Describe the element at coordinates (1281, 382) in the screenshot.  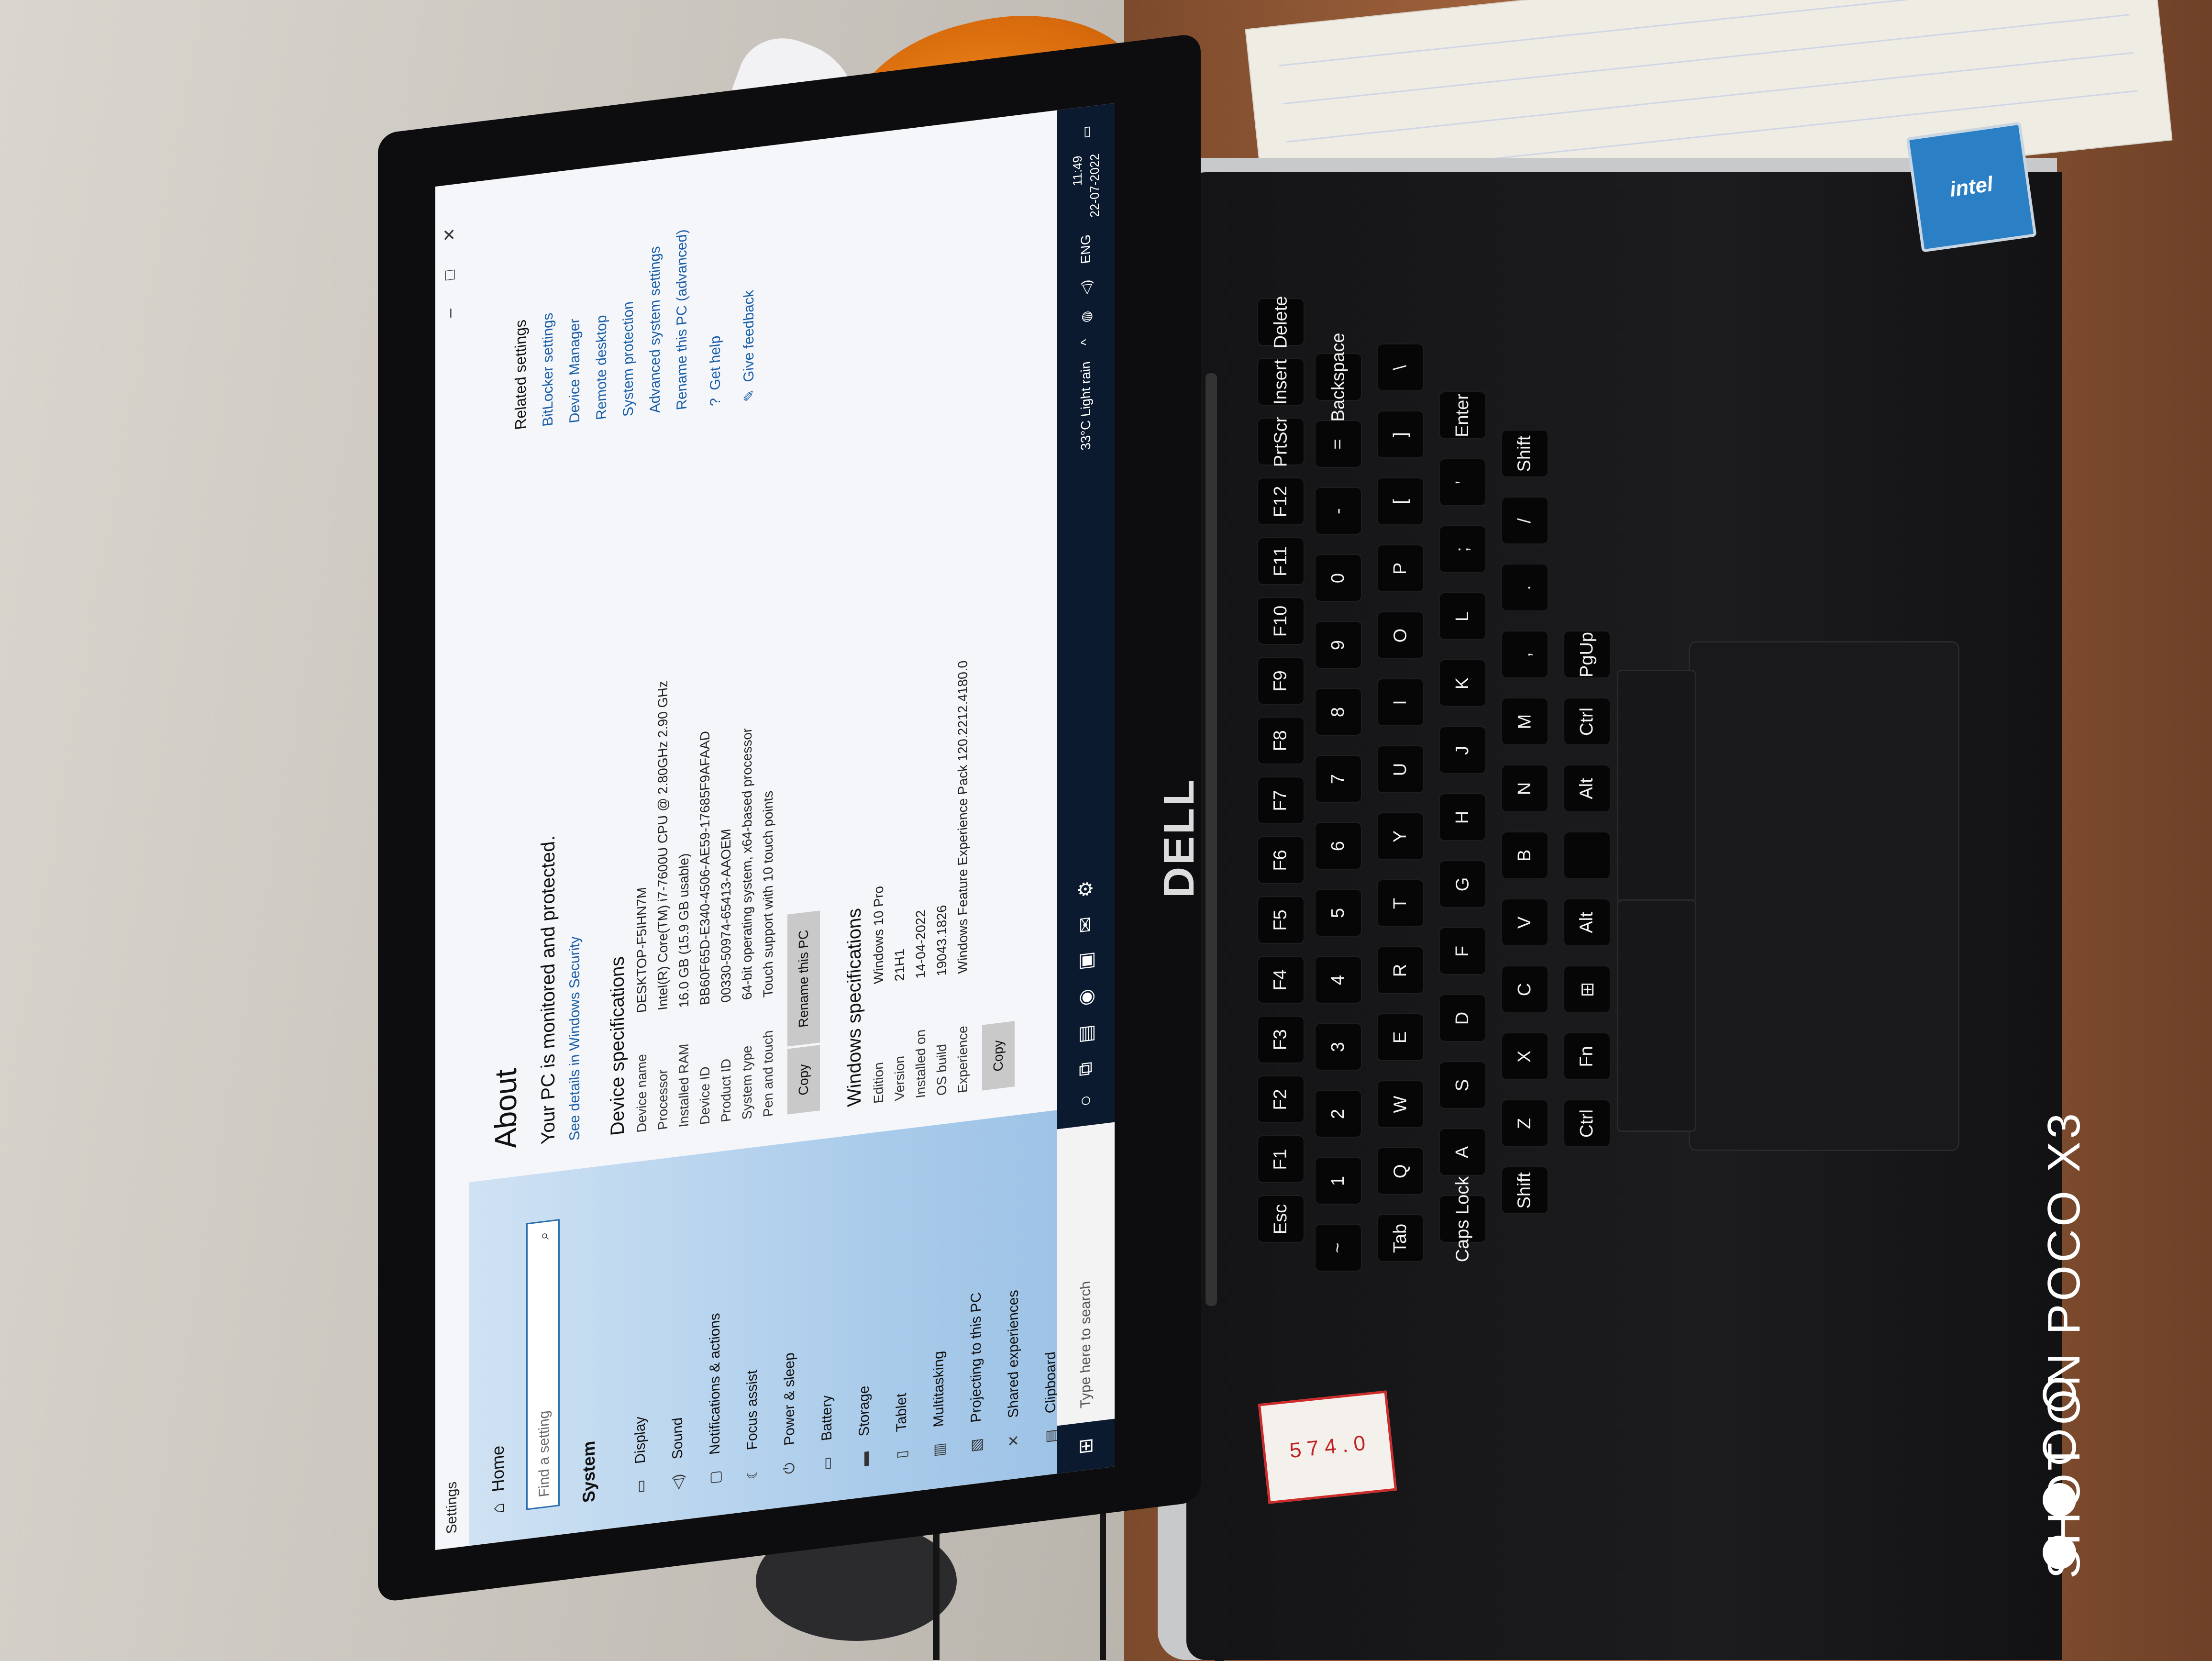
I see `keyboard-key: Insert` at that location.